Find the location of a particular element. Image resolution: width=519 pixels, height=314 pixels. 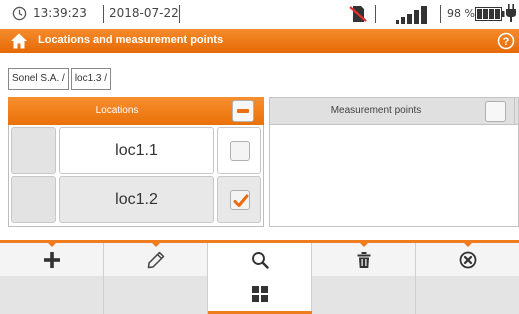

grid-view-button is located at coordinates (260, 295).